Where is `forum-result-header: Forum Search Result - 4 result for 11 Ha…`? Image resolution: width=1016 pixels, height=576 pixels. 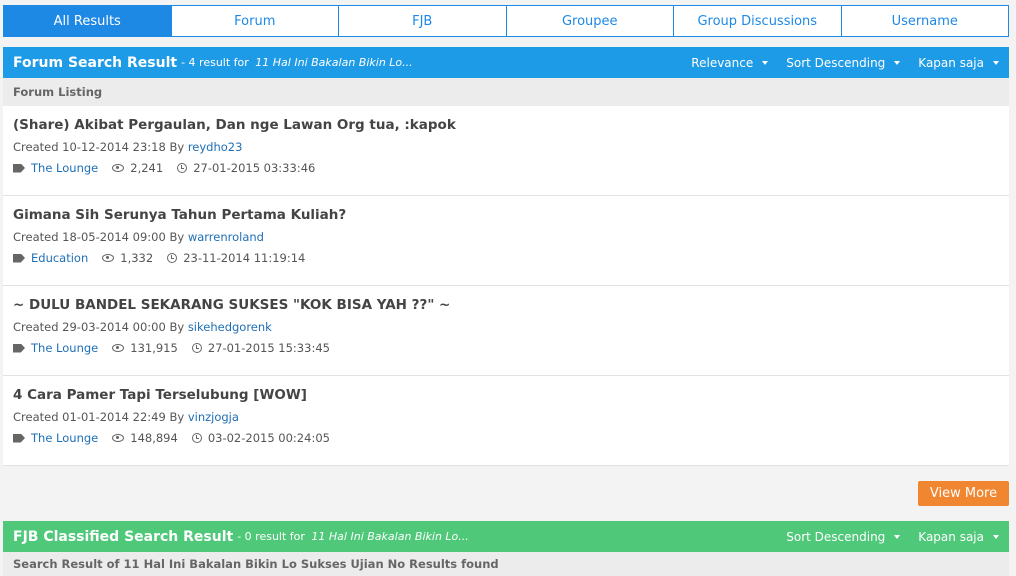
forum-result-header: Forum Search Result - 4 result for 11 Ha… is located at coordinates (506, 62).